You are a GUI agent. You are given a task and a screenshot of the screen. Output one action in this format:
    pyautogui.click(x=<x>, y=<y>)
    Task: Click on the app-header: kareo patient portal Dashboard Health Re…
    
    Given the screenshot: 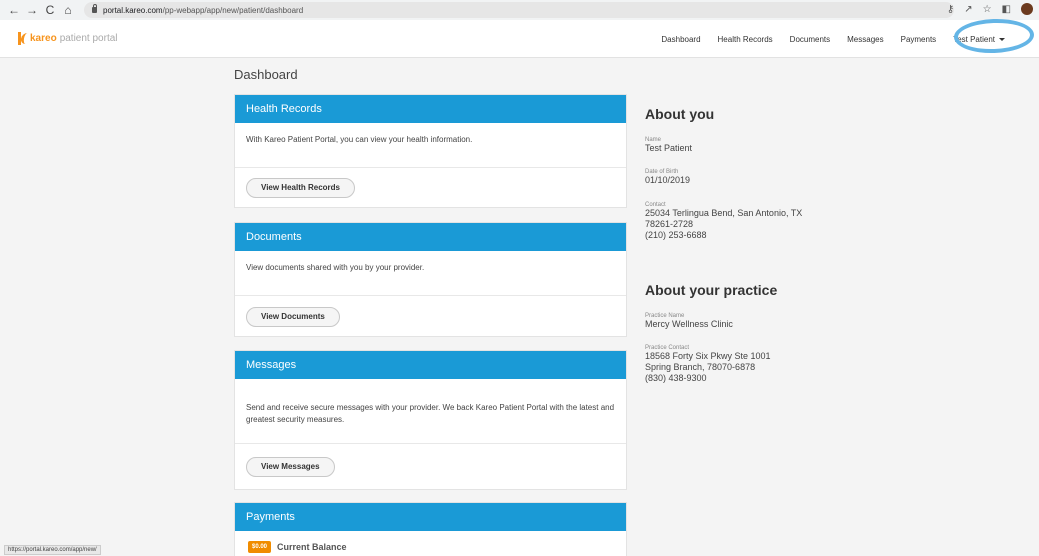 What is the action you would take?
    pyautogui.click(x=519, y=39)
    